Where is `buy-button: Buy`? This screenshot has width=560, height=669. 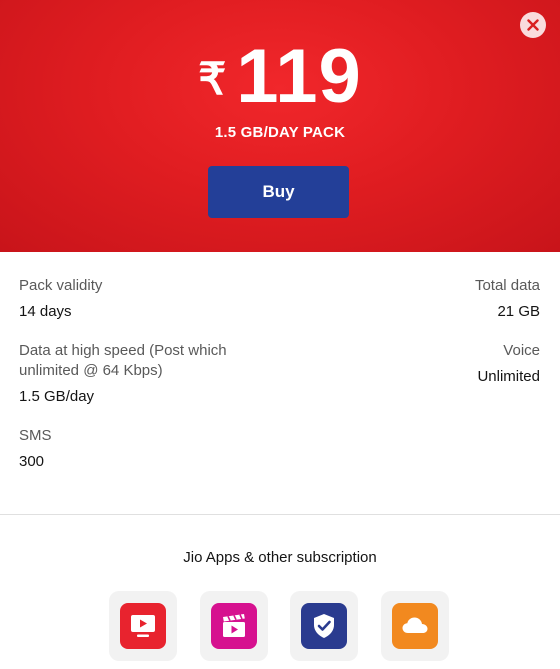
buy-button: Buy is located at coordinates (278, 192).